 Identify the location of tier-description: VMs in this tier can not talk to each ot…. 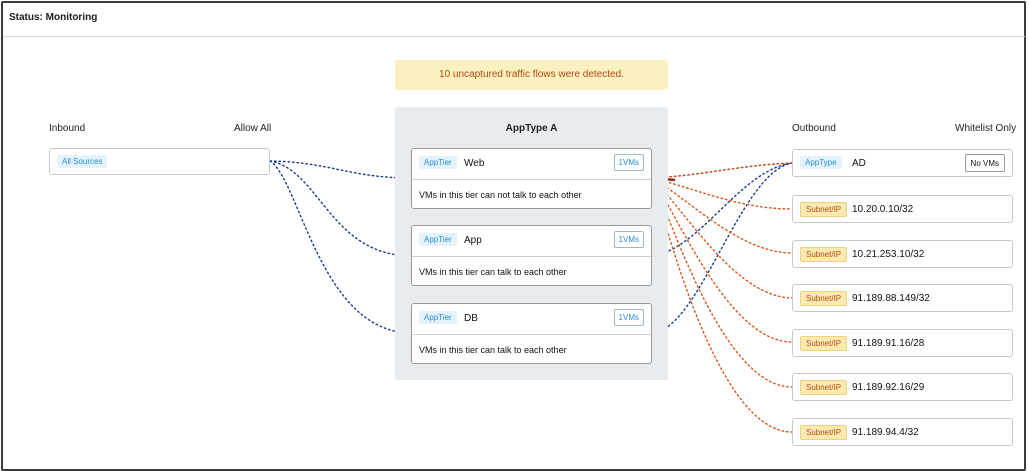
(500, 195).